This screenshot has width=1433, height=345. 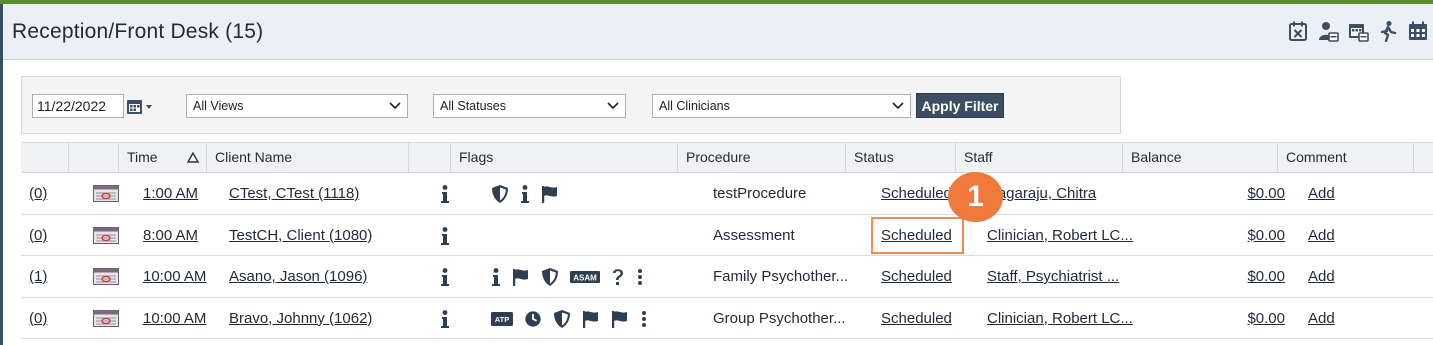 What do you see at coordinates (143, 107) in the screenshot?
I see `calendar-dropdown-icon` at bounding box center [143, 107].